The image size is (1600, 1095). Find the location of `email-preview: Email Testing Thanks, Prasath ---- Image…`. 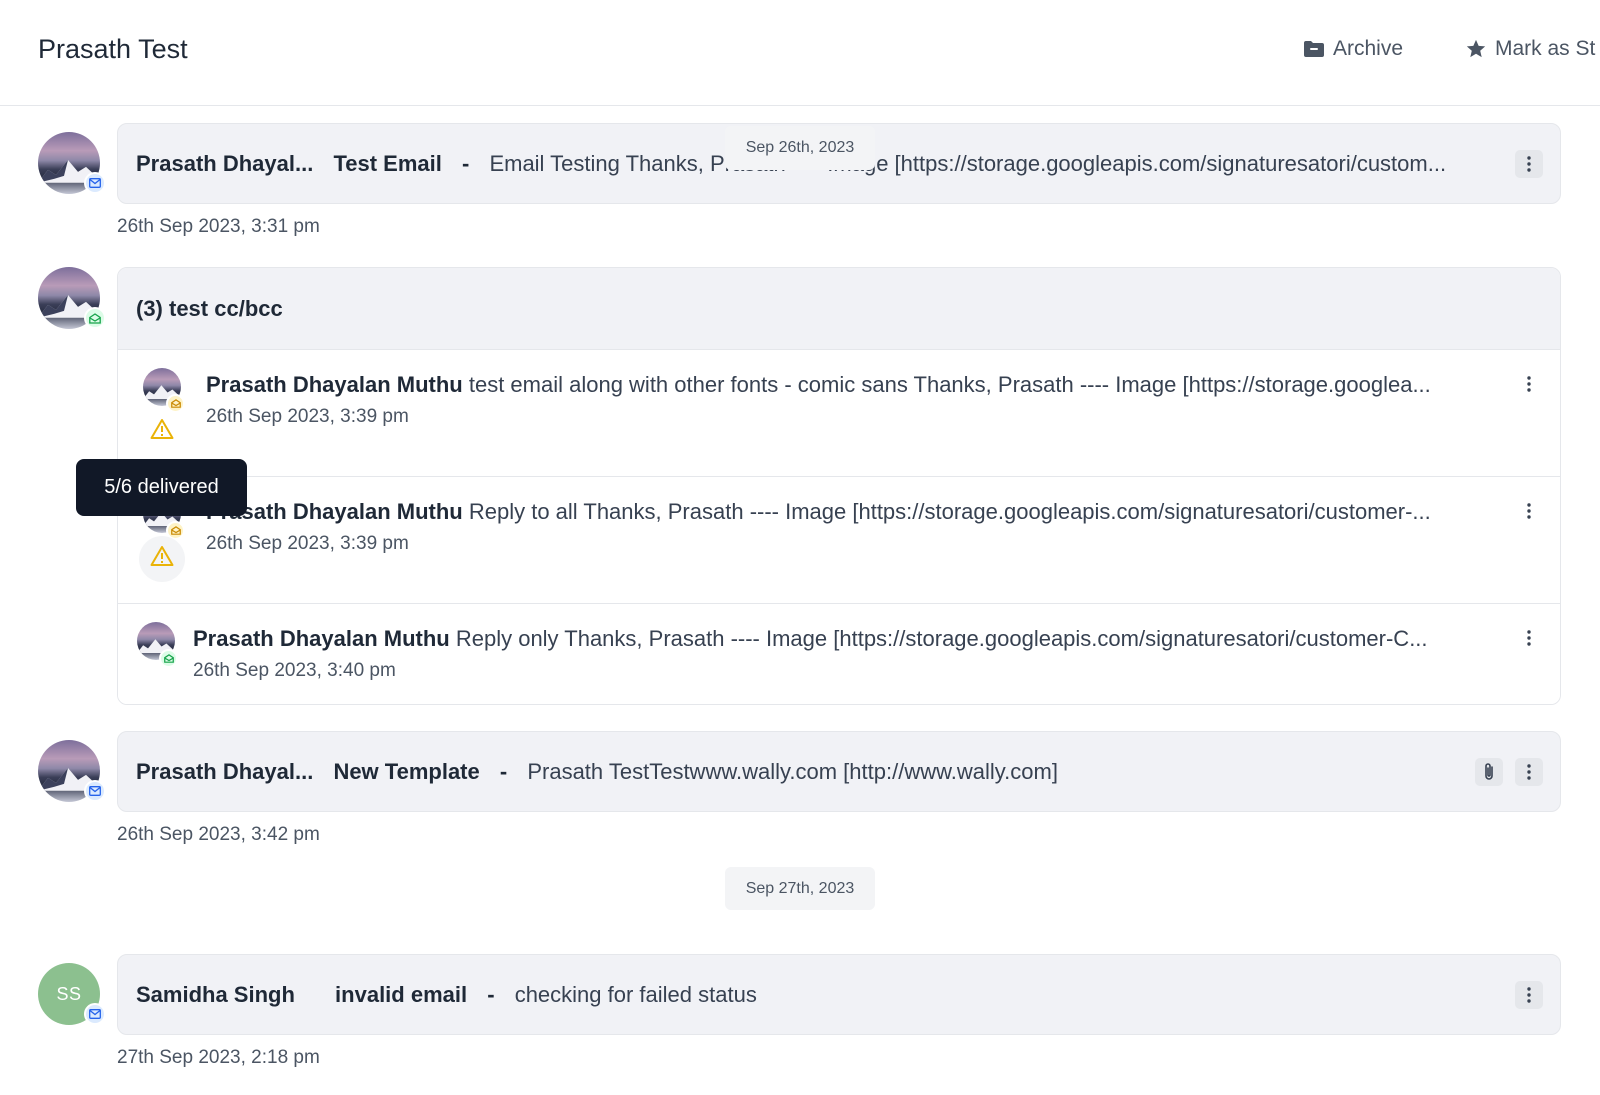

email-preview: Email Testing Thanks, Prasath ---- Image… is located at coordinates (968, 163).